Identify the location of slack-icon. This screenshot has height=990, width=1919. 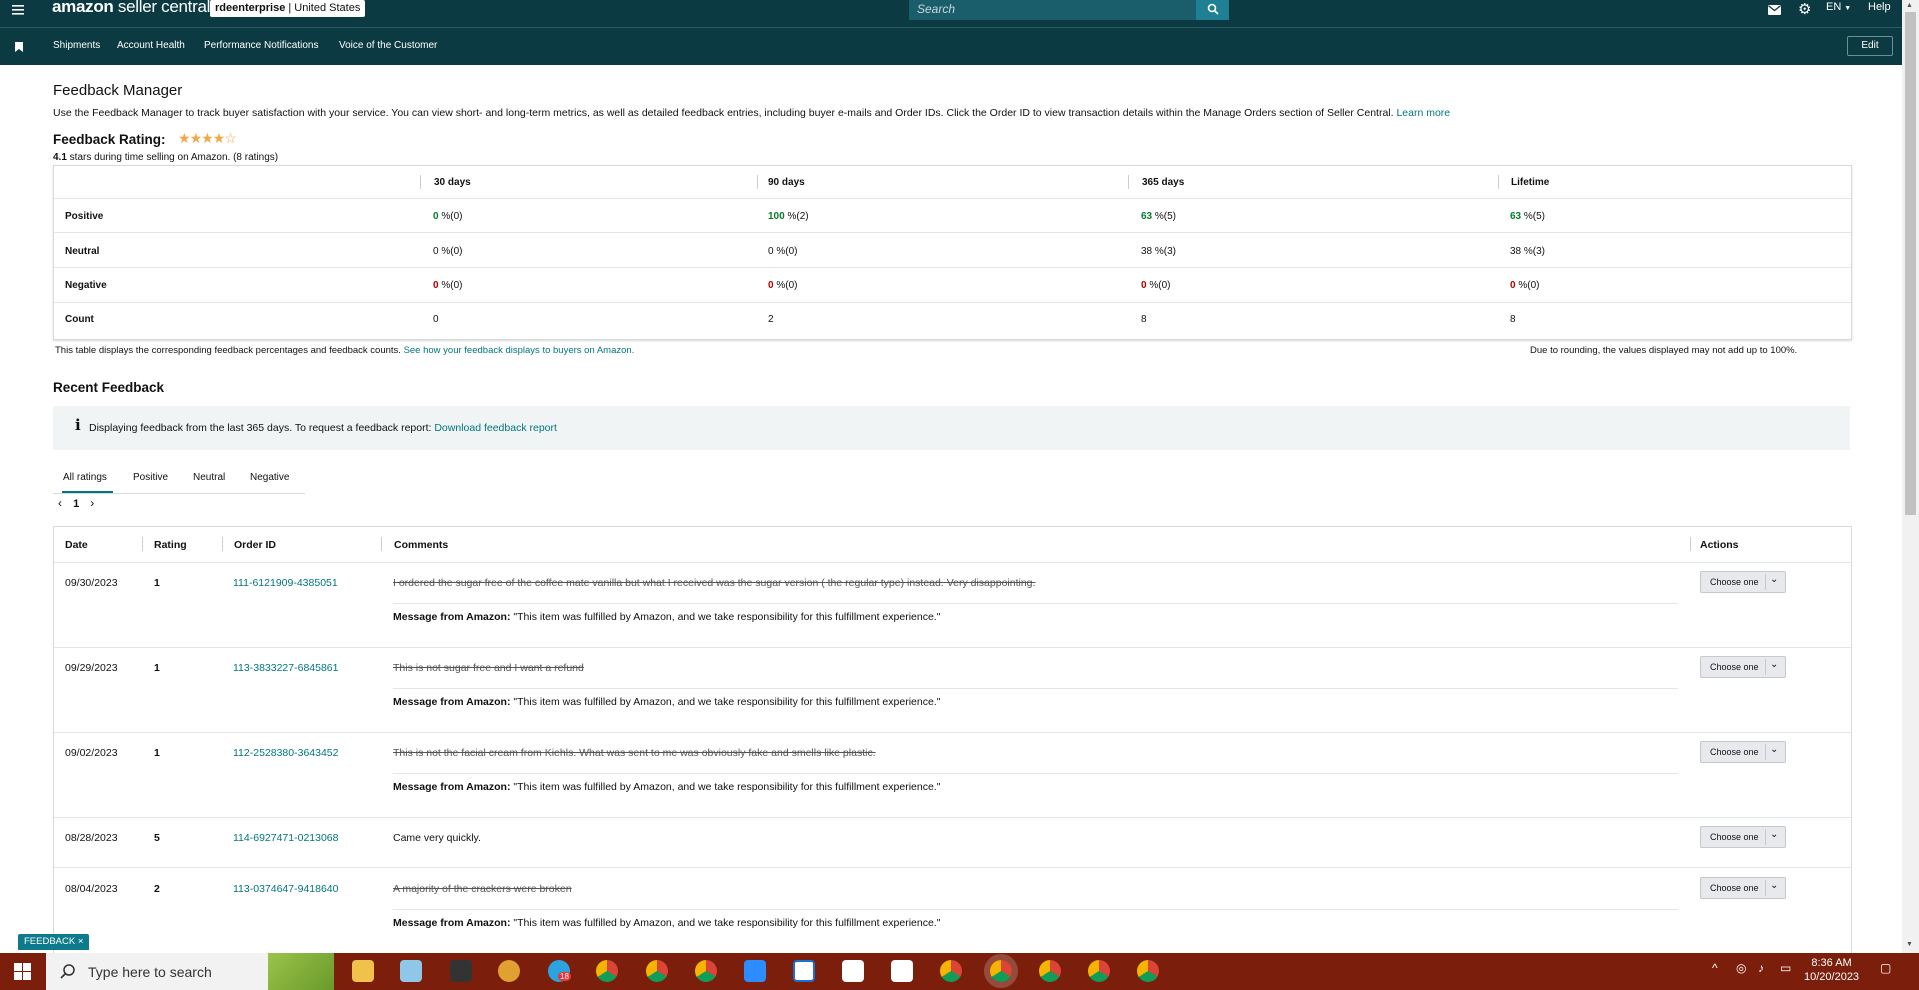
(509, 971).